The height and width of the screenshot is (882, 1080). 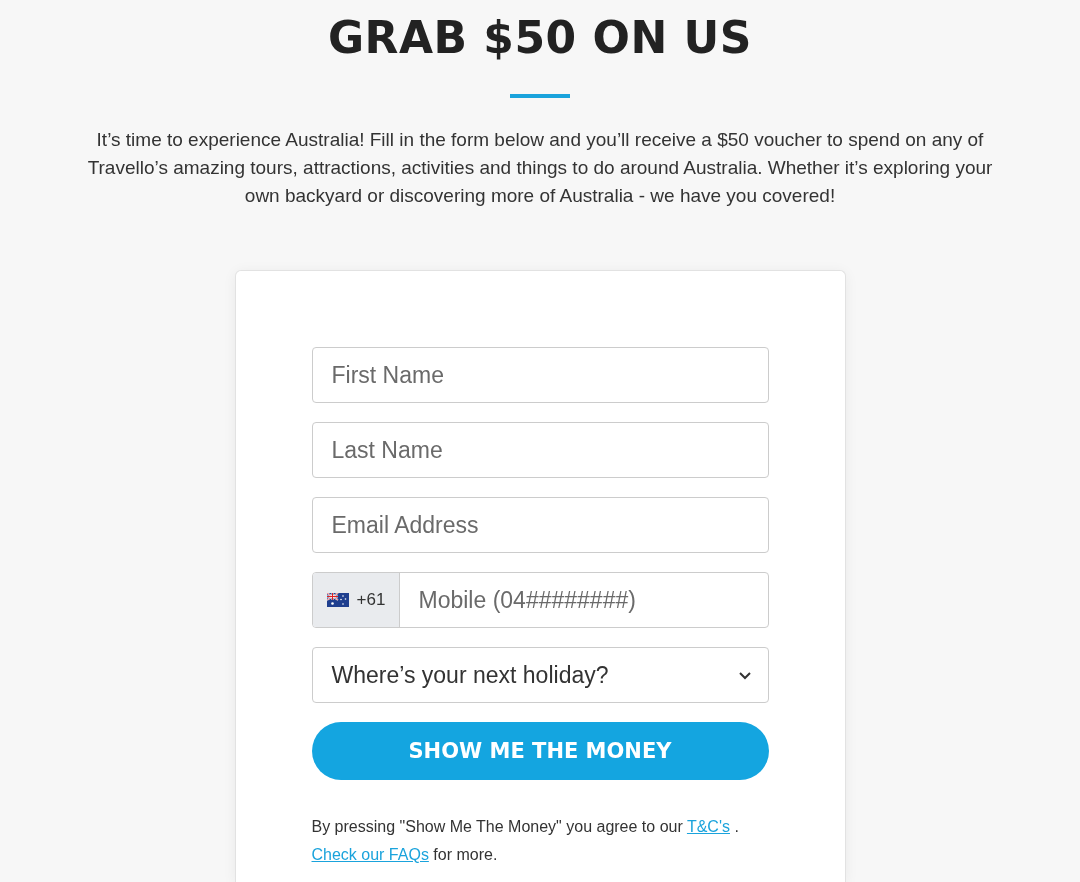 What do you see at coordinates (525, 841) in the screenshot?
I see `disclaimer-text: By pressing "Show Me The Money" you agree to our T&C's . Check our FAQs for more.` at bounding box center [525, 841].